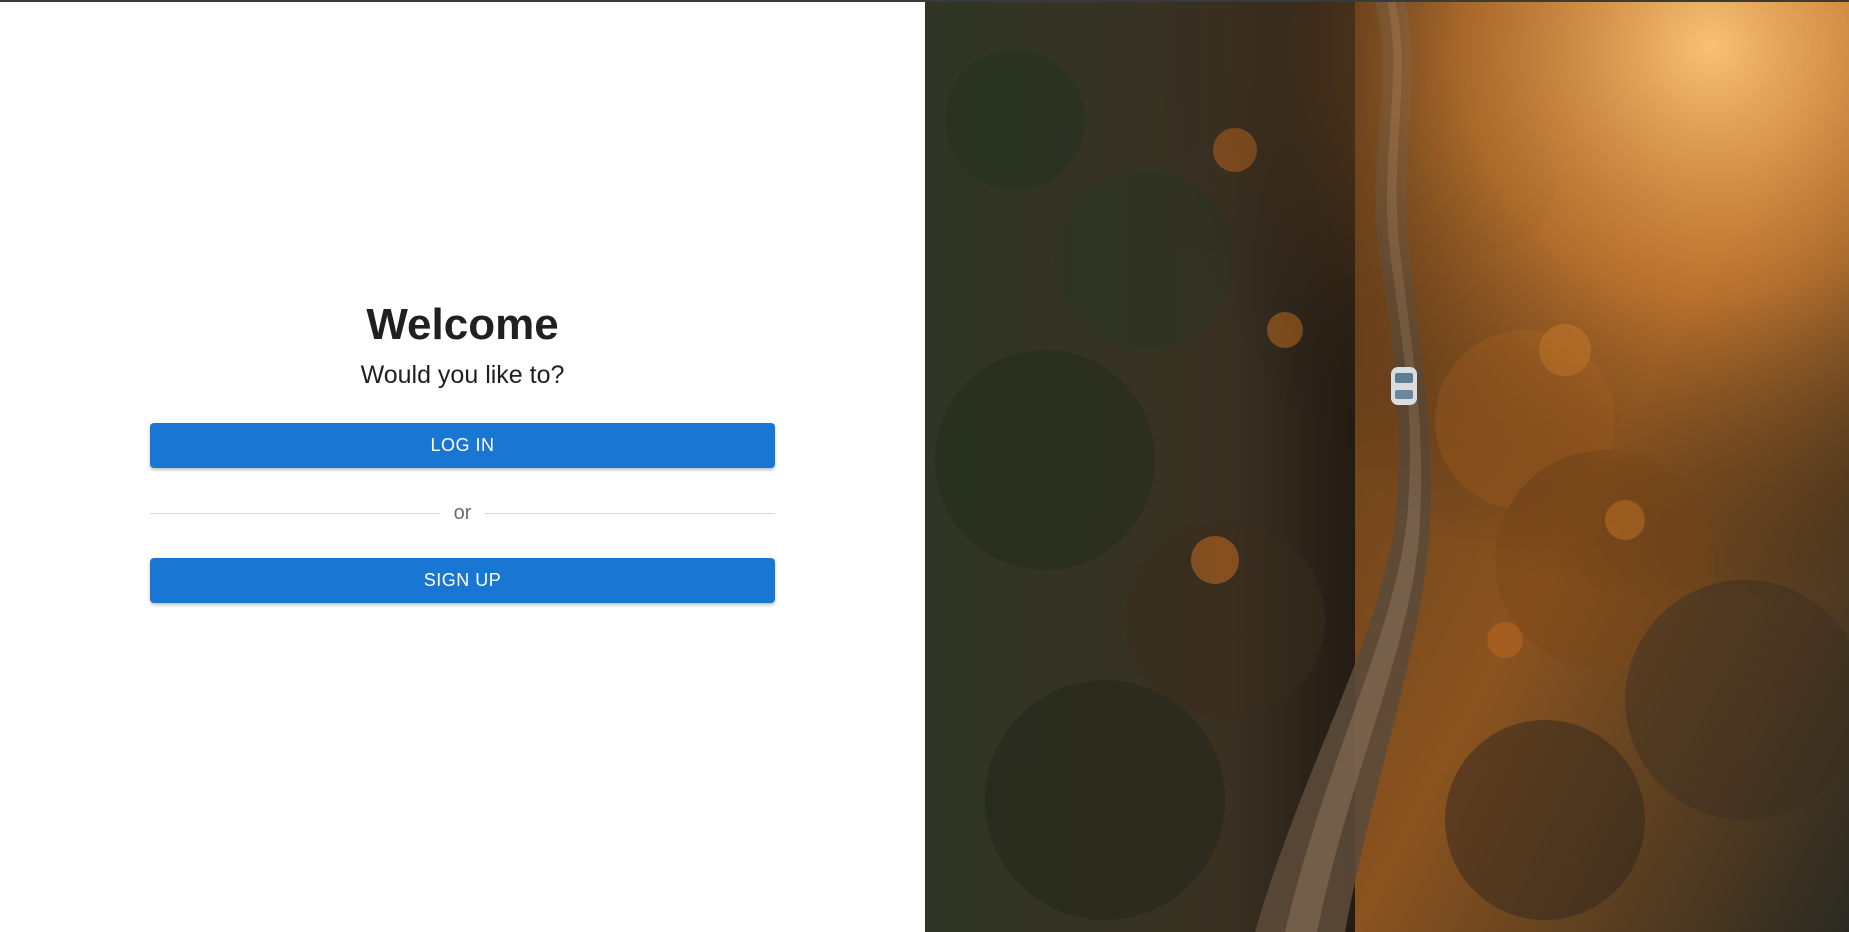 The height and width of the screenshot is (932, 1849). Describe the element at coordinates (1404, 386) in the screenshot. I see `car-icon` at that location.